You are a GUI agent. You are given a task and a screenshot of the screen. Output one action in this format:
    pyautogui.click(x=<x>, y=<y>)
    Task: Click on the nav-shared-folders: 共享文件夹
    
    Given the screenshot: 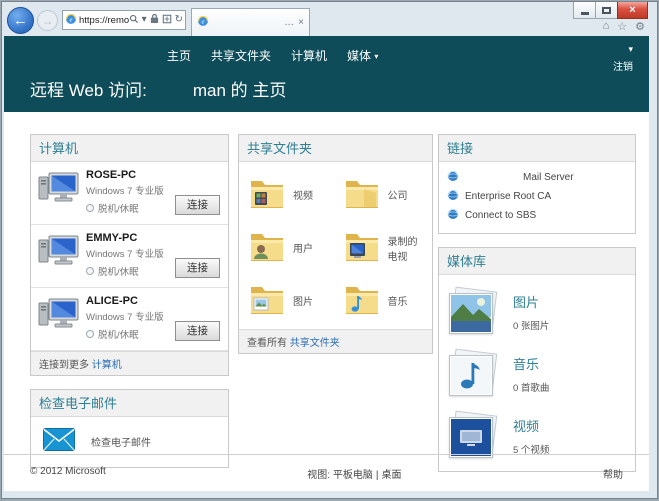 What is the action you would take?
    pyautogui.click(x=241, y=55)
    